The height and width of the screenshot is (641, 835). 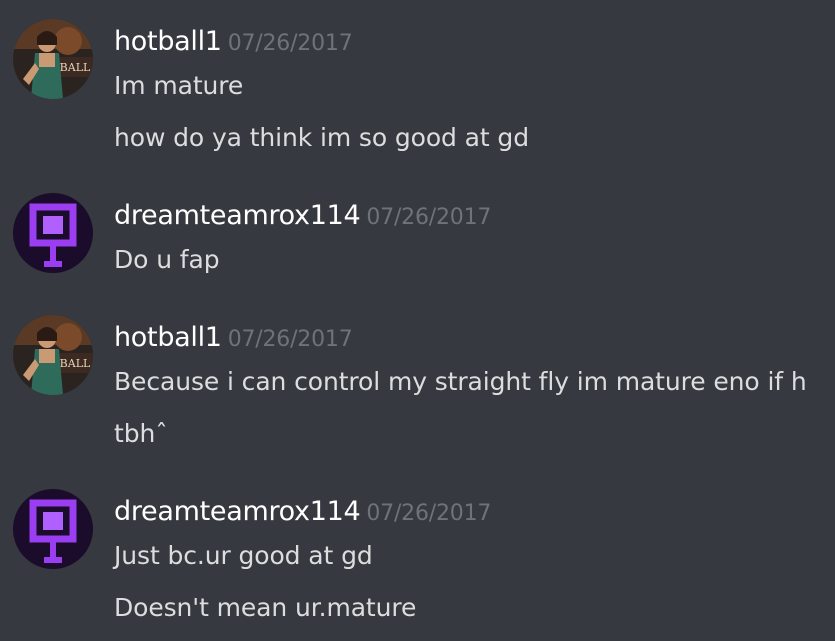 I want to click on message-text: how do ya think im so good at gd, so click(x=321, y=137).